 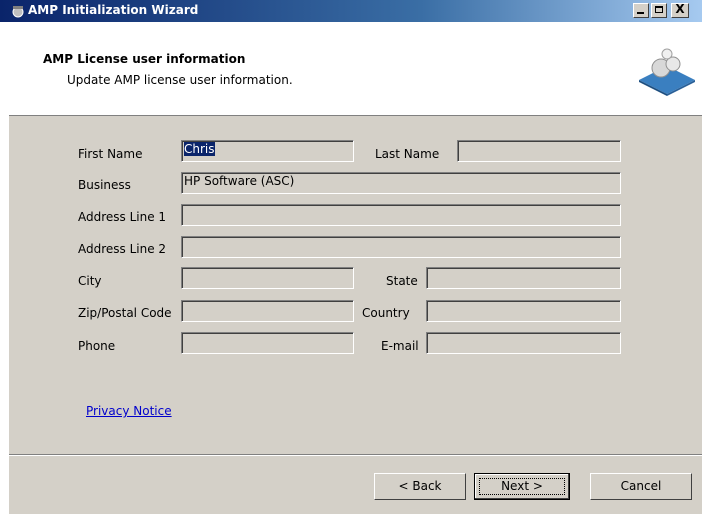 I want to click on close-icon: X, so click(x=680, y=9).